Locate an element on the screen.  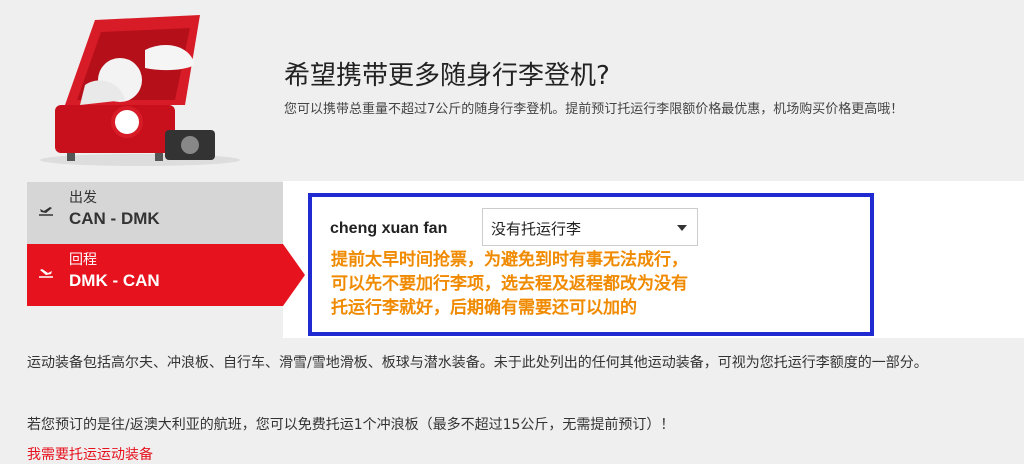
annotation-line: 托运行李就好，后期确有需要还可以加的 is located at coordinates (484, 308).